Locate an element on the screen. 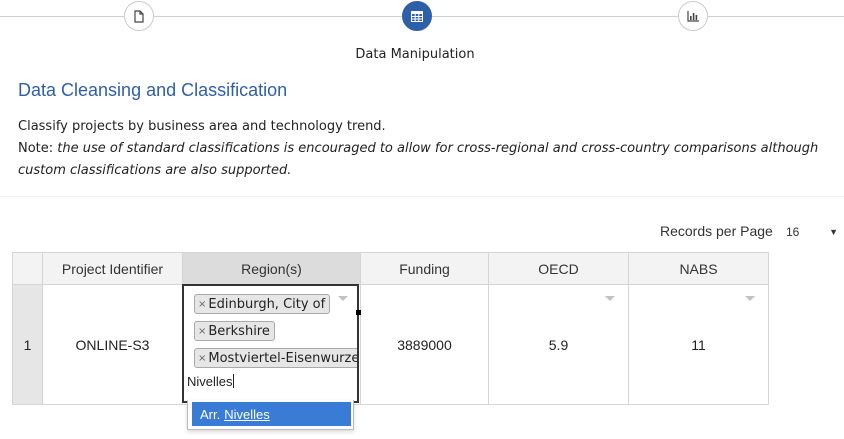 Image resolution: width=844 pixels, height=439 pixels. oecd-value: 5.9 is located at coordinates (558, 344).